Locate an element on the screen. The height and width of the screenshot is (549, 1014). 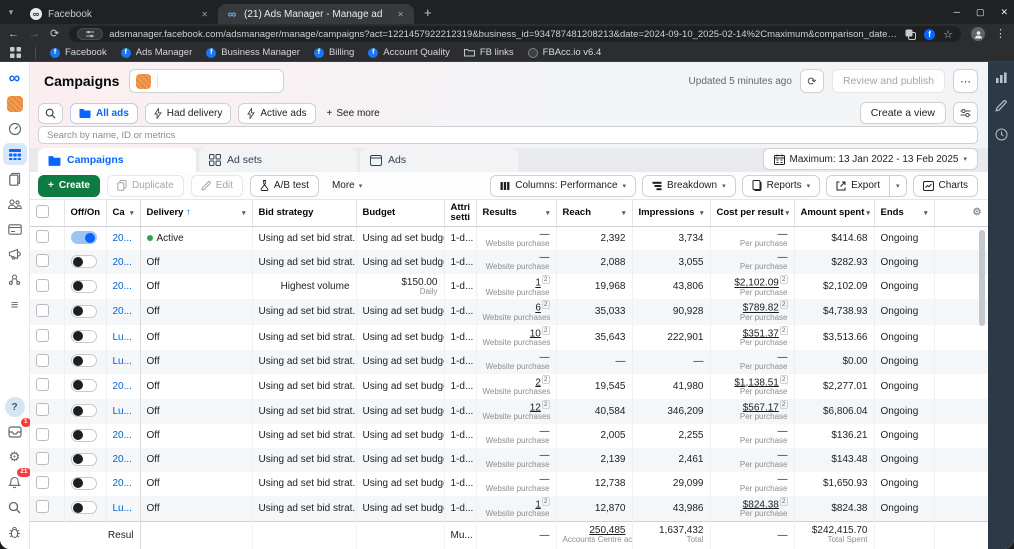
select-all-checkbox is located at coordinates (42, 211).